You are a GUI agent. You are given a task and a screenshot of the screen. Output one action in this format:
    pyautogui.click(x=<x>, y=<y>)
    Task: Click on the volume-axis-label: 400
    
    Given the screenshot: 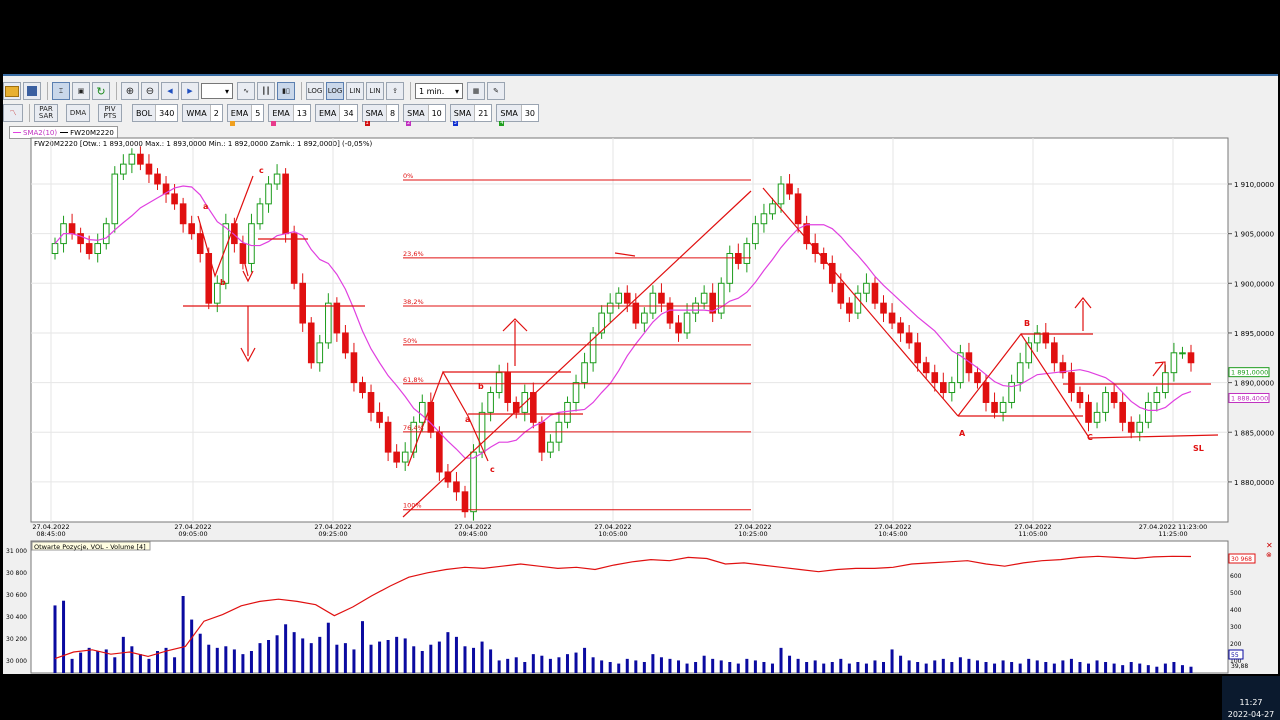 What is the action you would take?
    pyautogui.click(x=1236, y=610)
    